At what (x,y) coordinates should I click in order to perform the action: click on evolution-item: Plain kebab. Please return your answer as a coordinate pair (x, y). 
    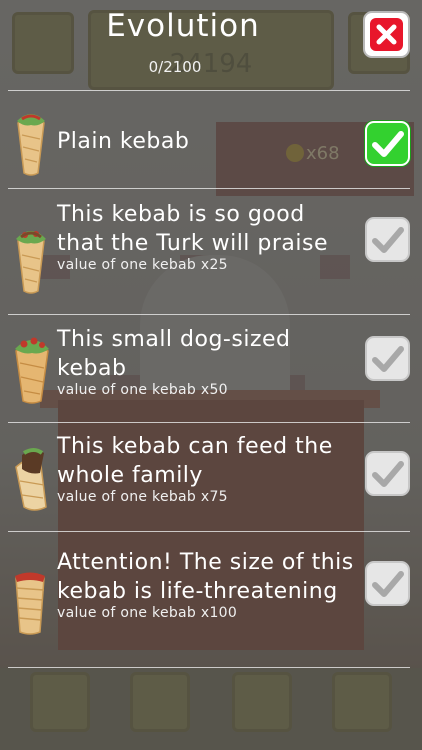
    Looking at the image, I should click on (209, 139).